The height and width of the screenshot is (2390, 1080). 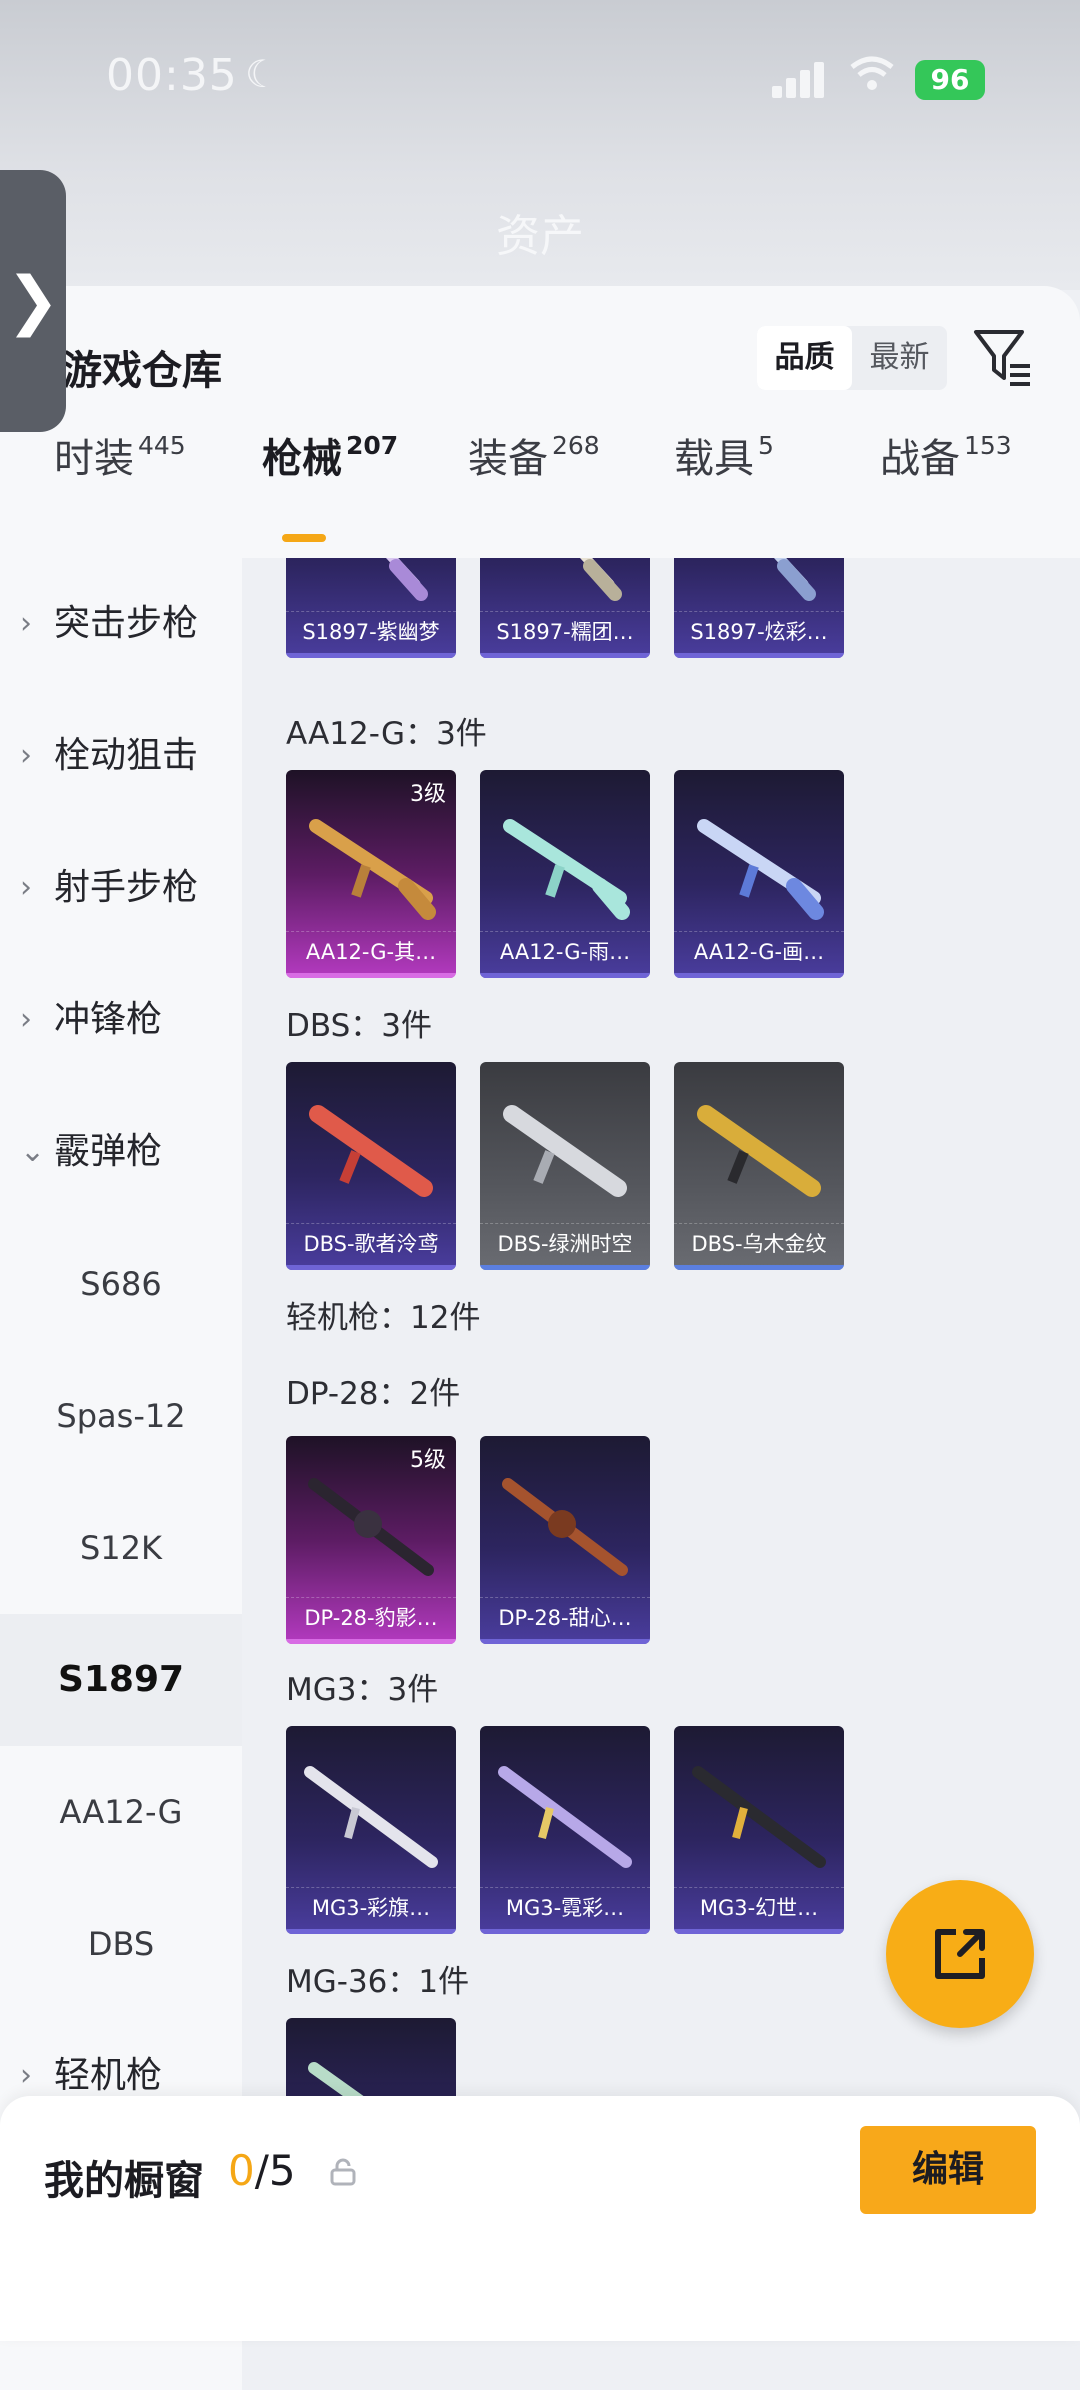 I want to click on showcase-max: 5, so click(x=282, y=2170).